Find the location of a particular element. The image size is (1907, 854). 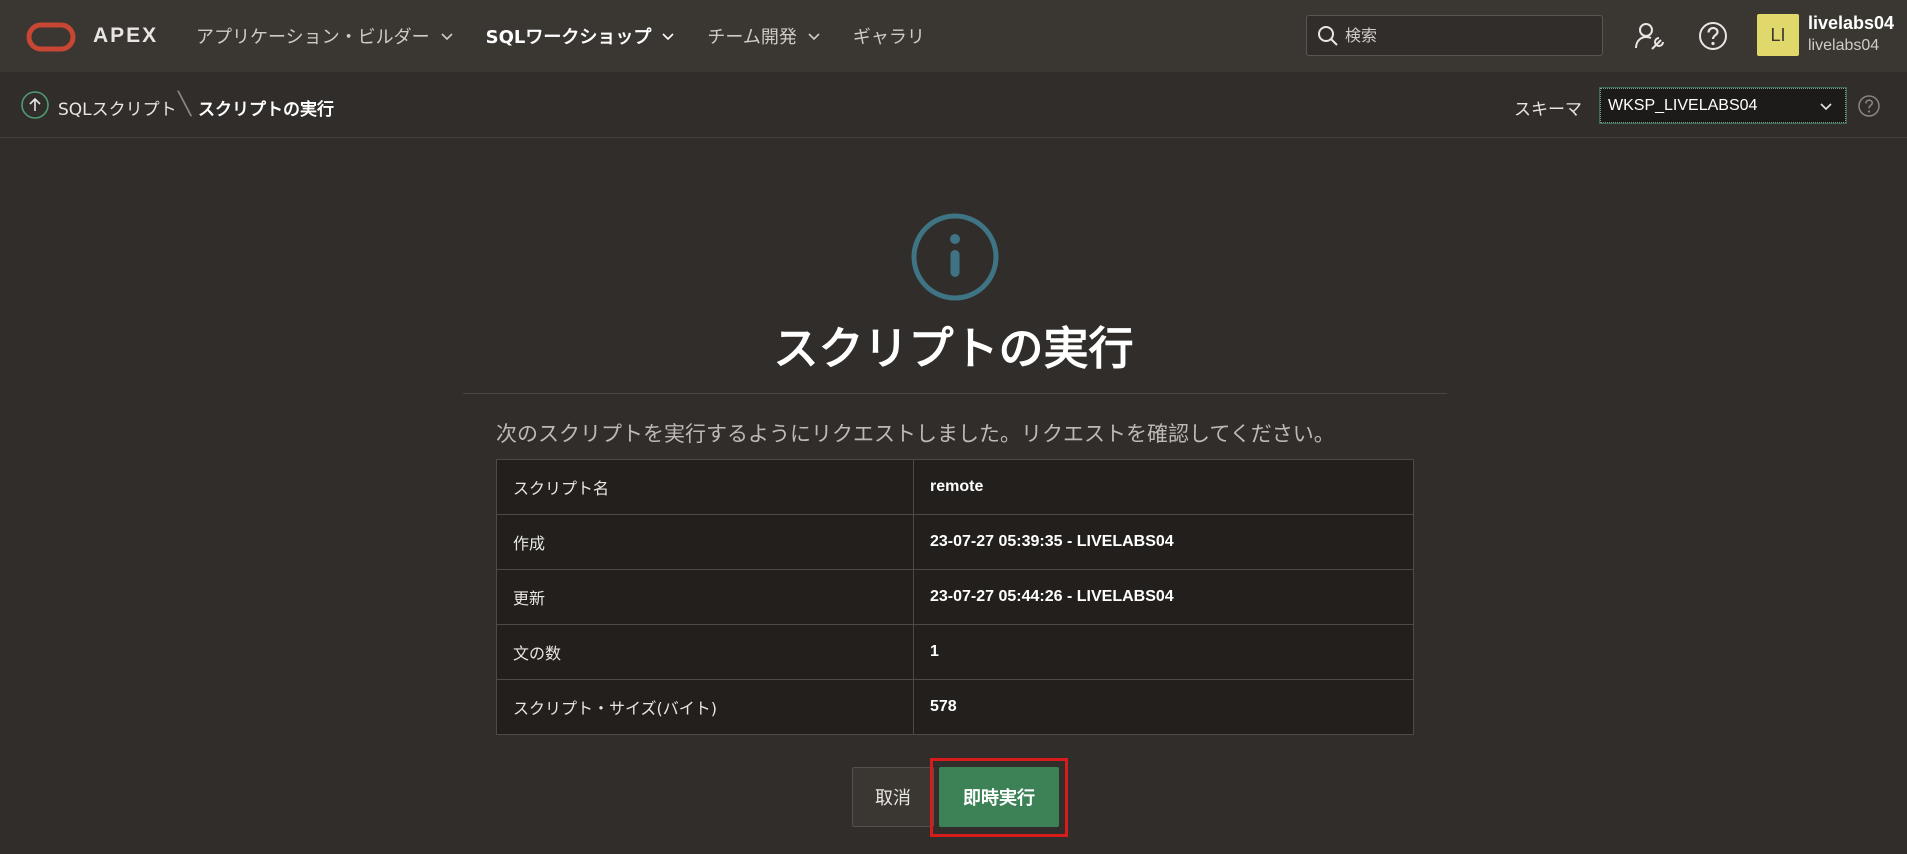

cancel-button: 取消 is located at coordinates (893, 797).